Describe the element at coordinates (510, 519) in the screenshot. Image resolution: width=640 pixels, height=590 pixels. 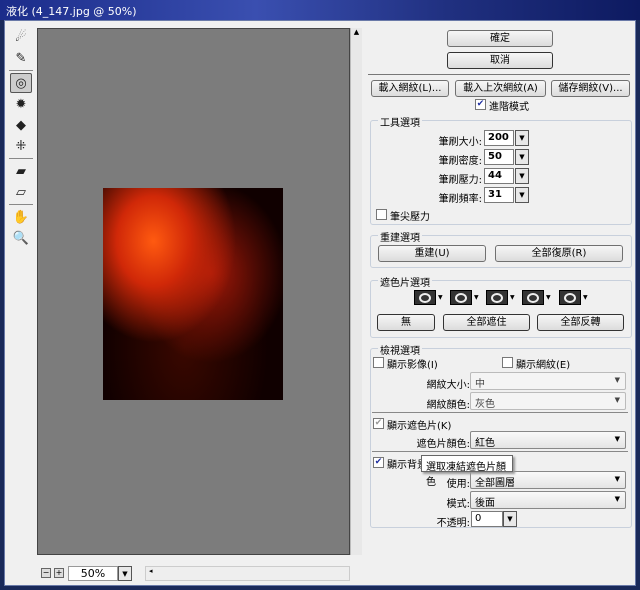
I see `opacity-dropdown: ▼` at that location.